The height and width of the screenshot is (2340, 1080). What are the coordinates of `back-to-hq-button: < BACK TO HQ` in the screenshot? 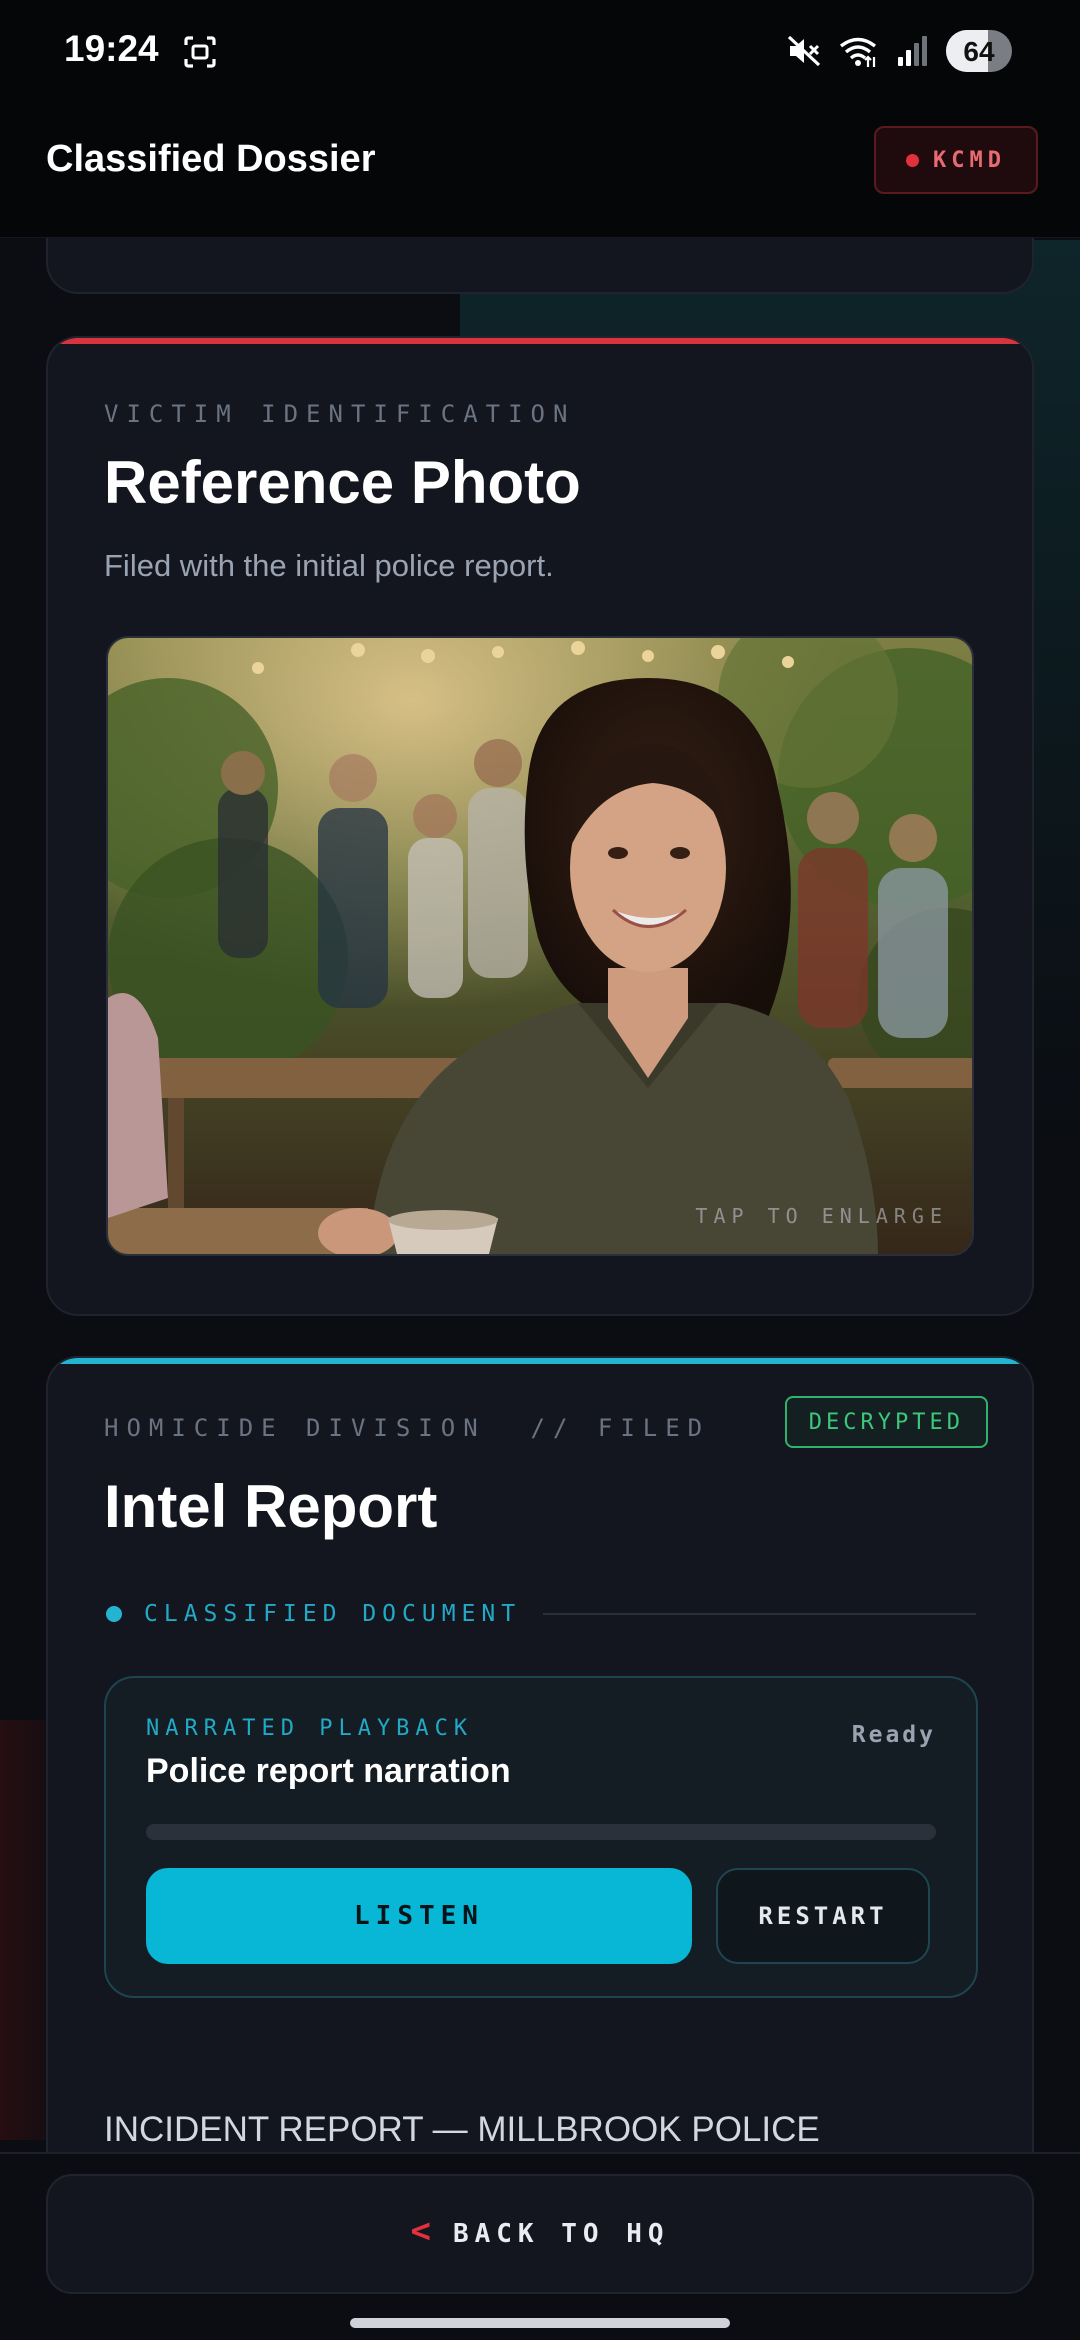 It's located at (540, 2234).